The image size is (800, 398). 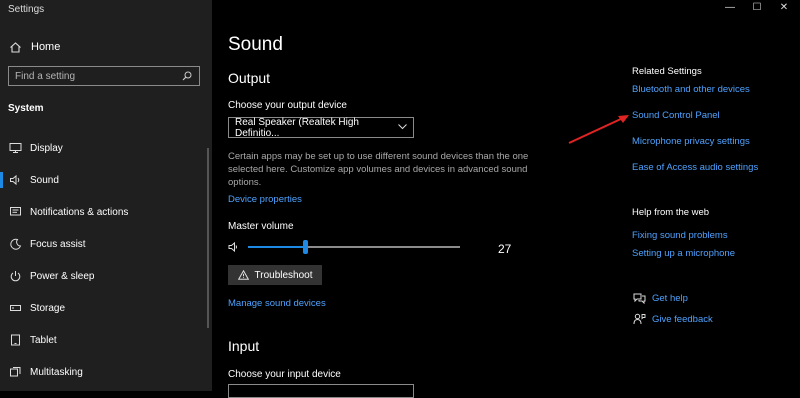 What do you see at coordinates (44, 180) in the screenshot?
I see `sidebar-item-label: Sound` at bounding box center [44, 180].